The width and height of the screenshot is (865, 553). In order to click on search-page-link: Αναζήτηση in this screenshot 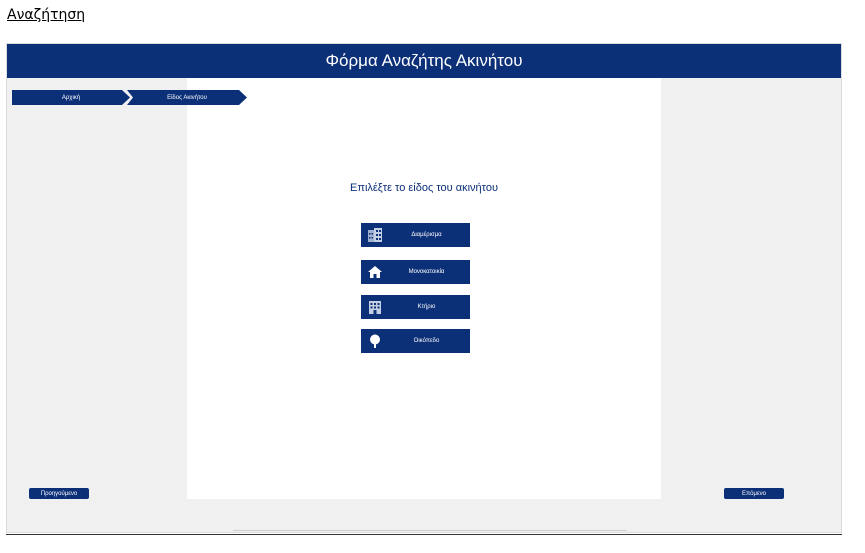, I will do `click(46, 15)`.